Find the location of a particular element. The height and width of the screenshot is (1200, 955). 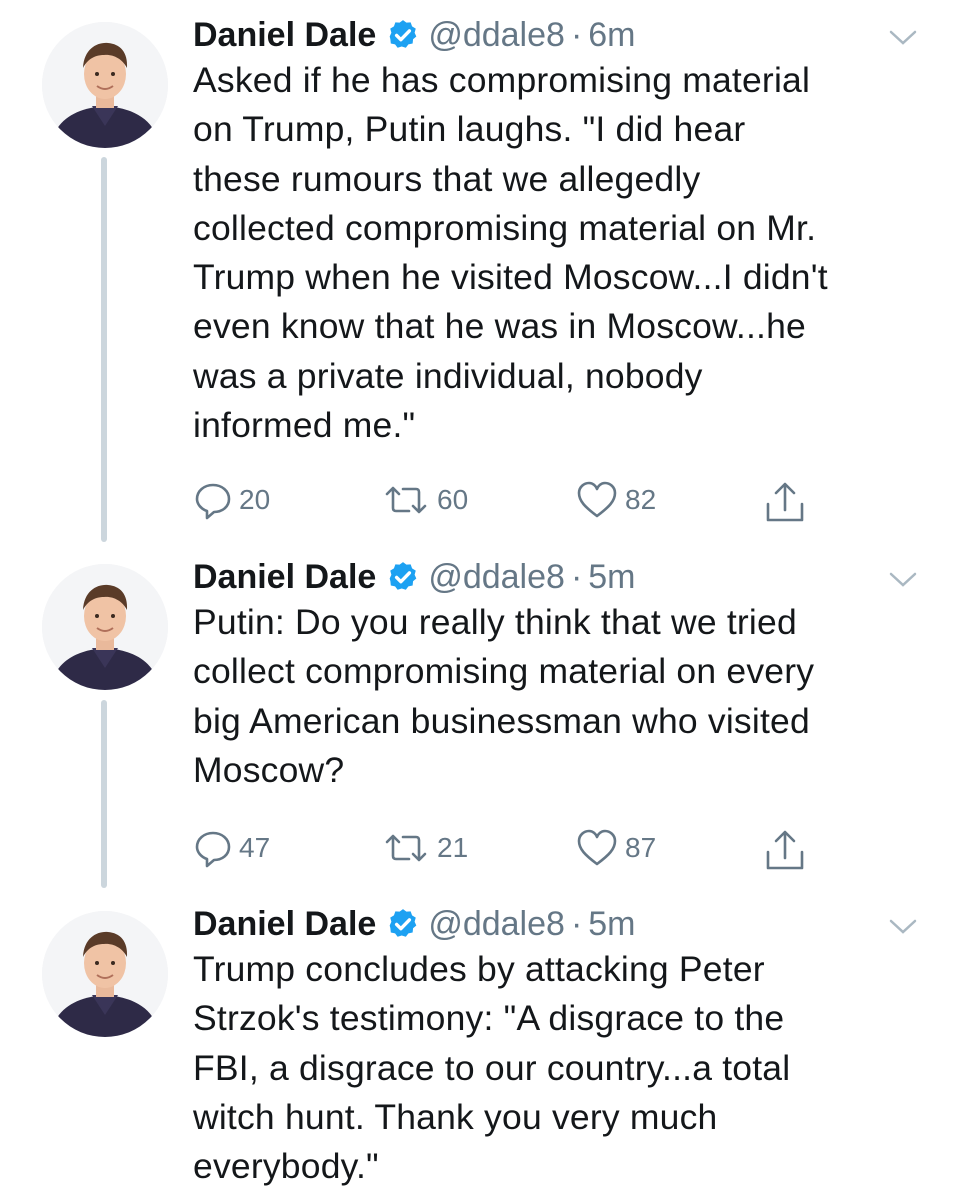

reply-button: 20 is located at coordinates (231, 500).